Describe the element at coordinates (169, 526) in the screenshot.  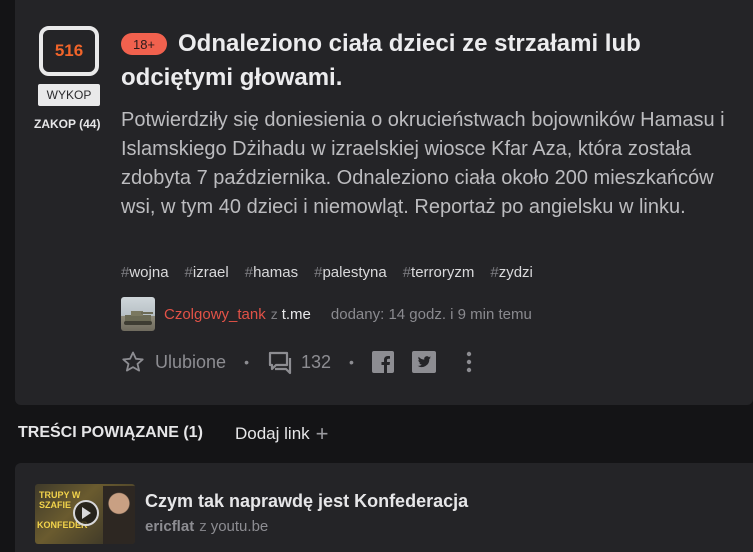
I see `related-author: ericflat` at that location.